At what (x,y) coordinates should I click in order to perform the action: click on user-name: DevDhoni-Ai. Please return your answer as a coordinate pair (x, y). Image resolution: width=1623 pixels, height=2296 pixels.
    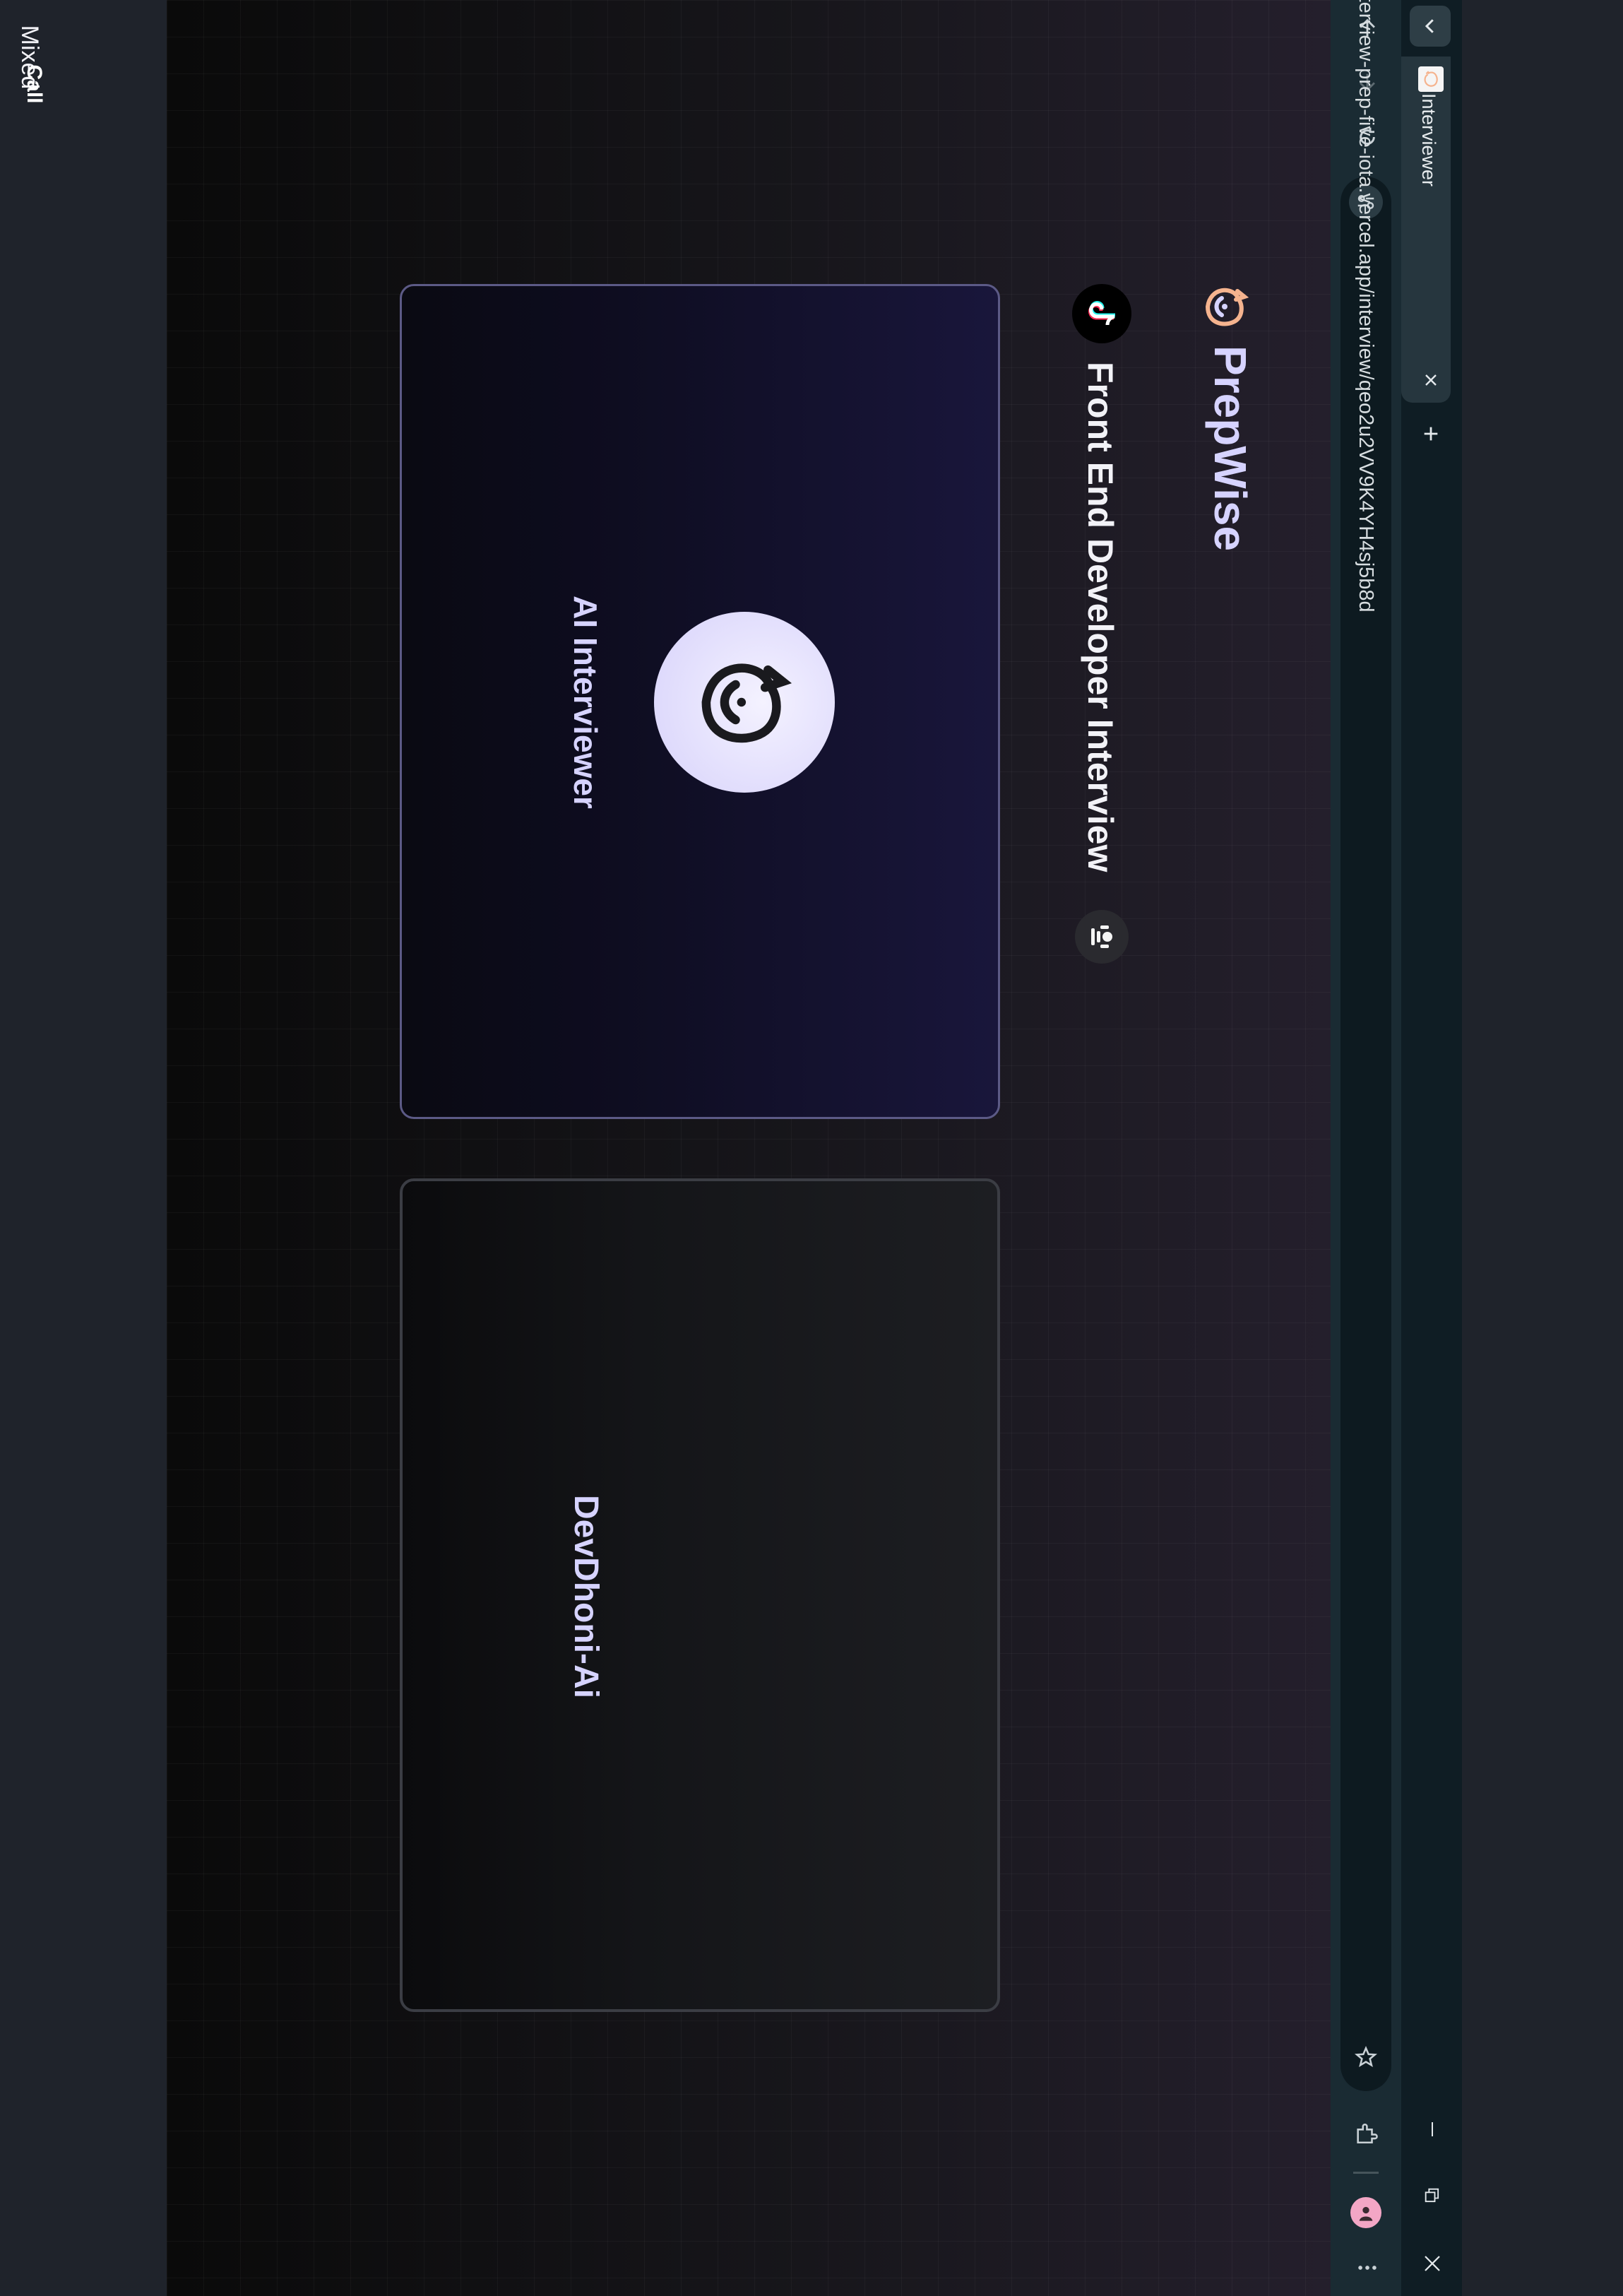
    Looking at the image, I should click on (586, 1597).